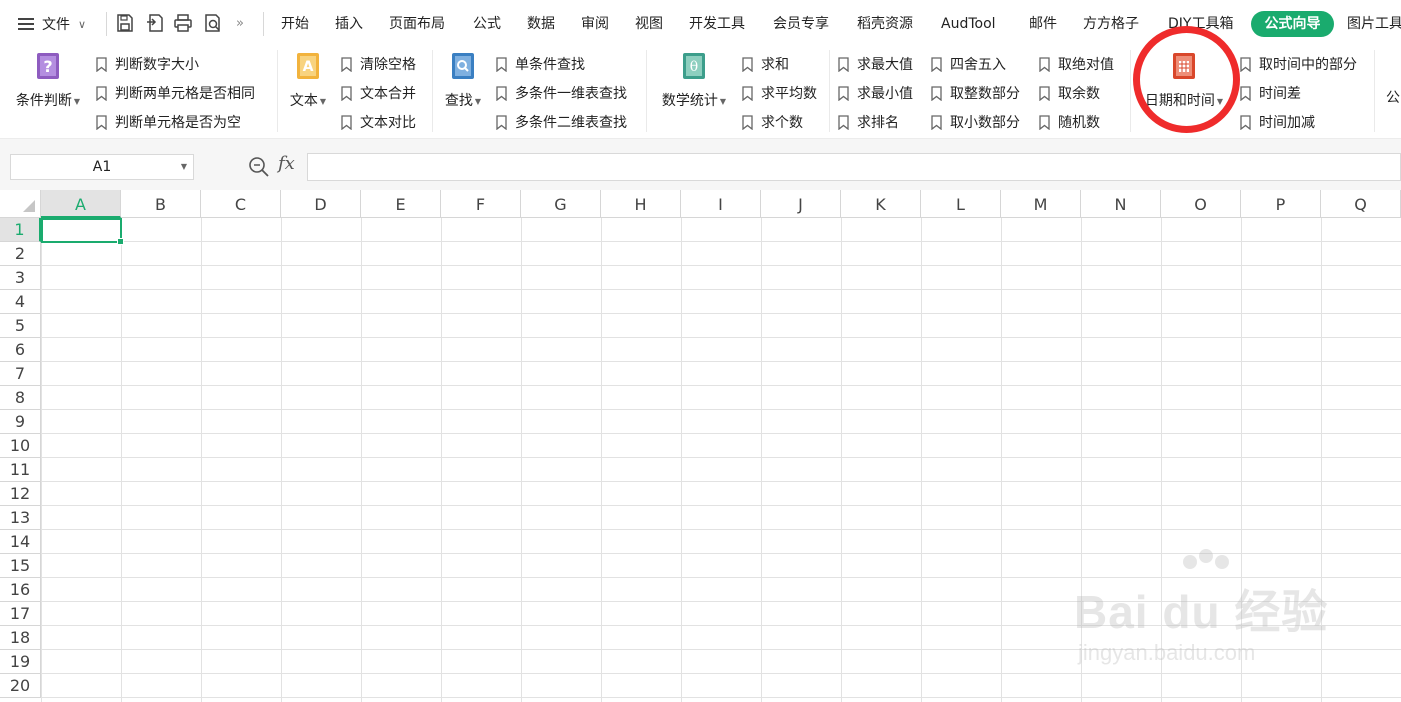 This screenshot has width=1401, height=702. What do you see at coordinates (961, 204) in the screenshot?
I see `column-header-l: L` at bounding box center [961, 204].